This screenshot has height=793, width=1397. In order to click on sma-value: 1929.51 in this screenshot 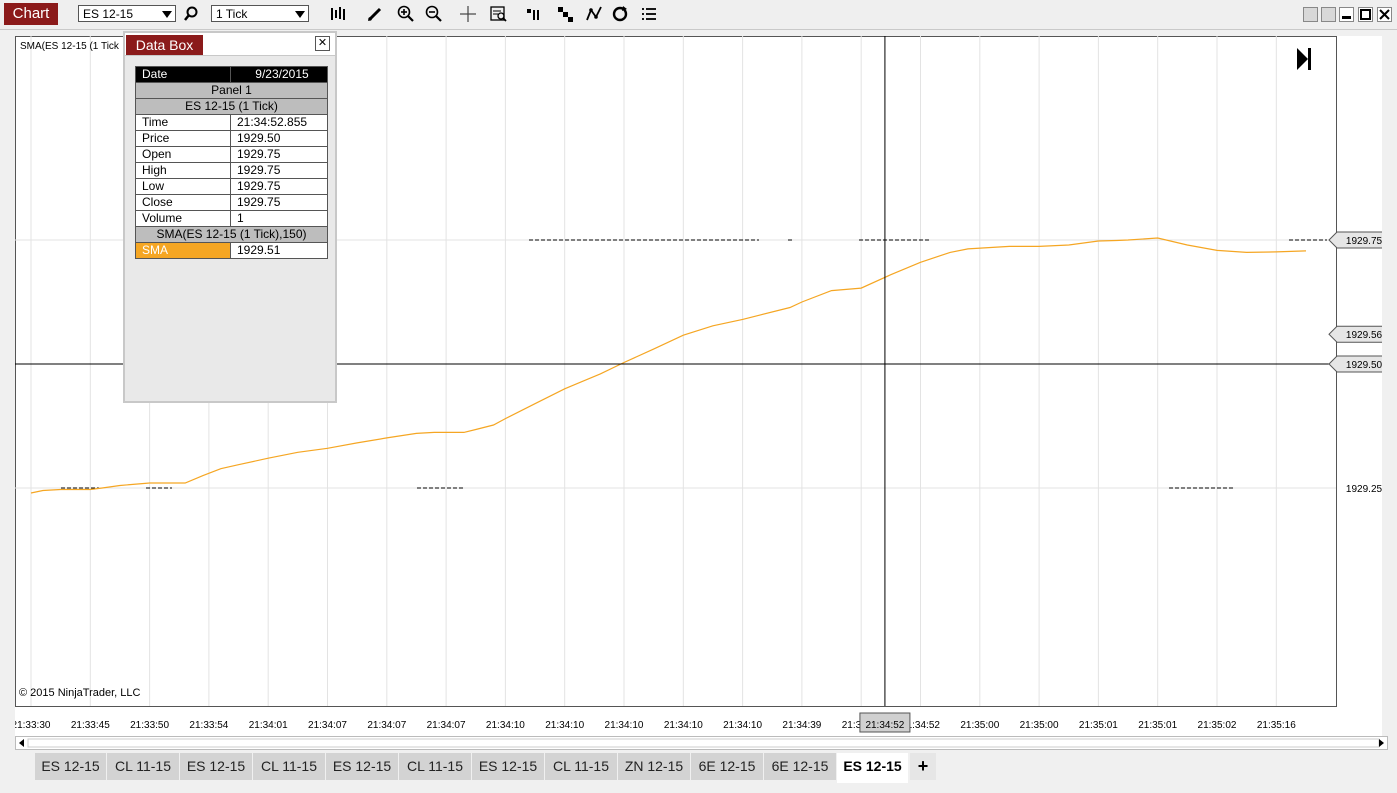, I will do `click(279, 250)`.